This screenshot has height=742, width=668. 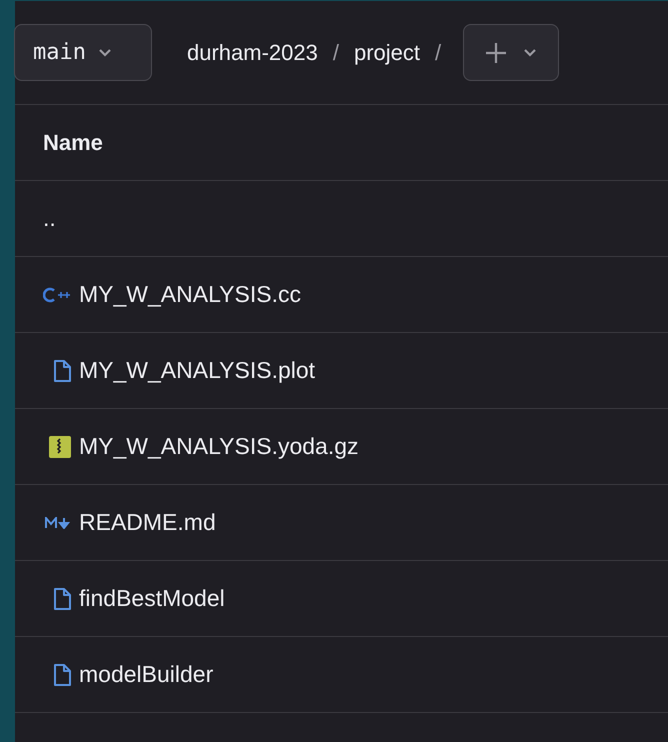 What do you see at coordinates (197, 370) in the screenshot?
I see `file-name-link: MY_W_ANALYSIS.plot` at bounding box center [197, 370].